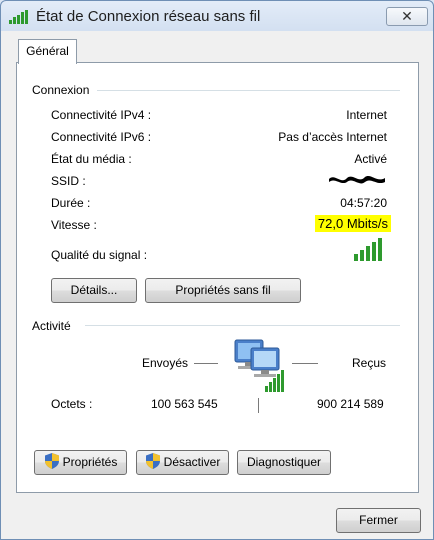 The width and height of the screenshot is (434, 540). Describe the element at coordinates (101, 115) in the screenshot. I see `ipv4-label: Connectivité IPv4 :` at that location.